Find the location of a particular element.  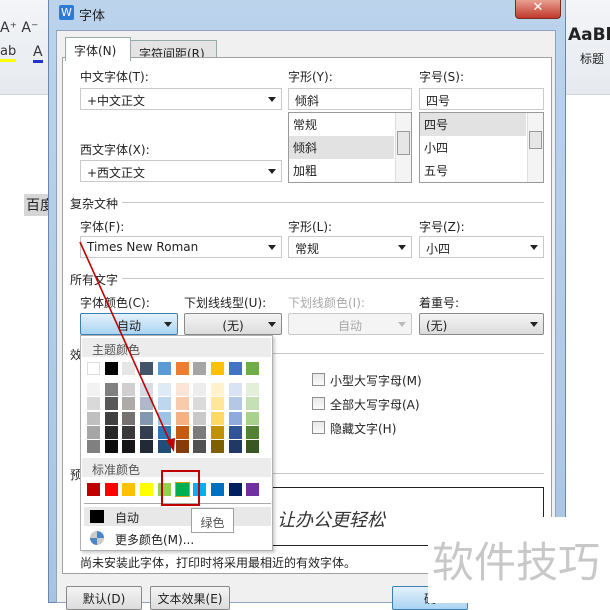

western-font-select: +西文正文 is located at coordinates (181, 171).